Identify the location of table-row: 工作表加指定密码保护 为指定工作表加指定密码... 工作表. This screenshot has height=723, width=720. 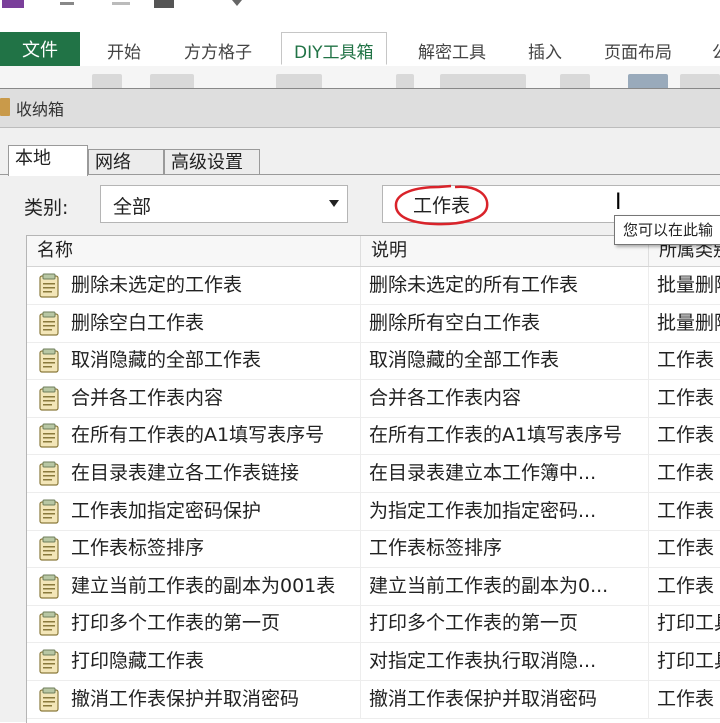
(373, 511).